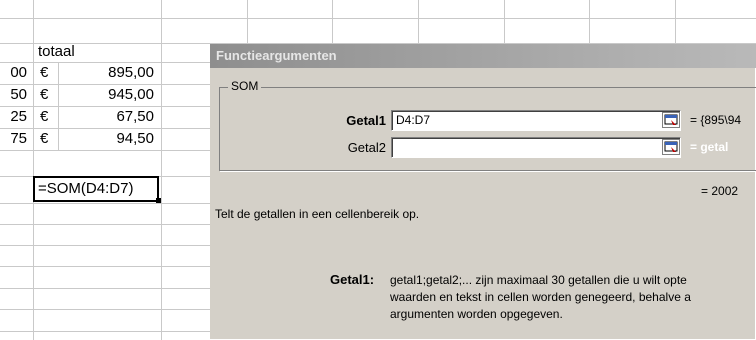 This screenshot has height=340, width=756. What do you see at coordinates (56, 52) in the screenshot?
I see `column-header-totaal: totaal` at bounding box center [56, 52].